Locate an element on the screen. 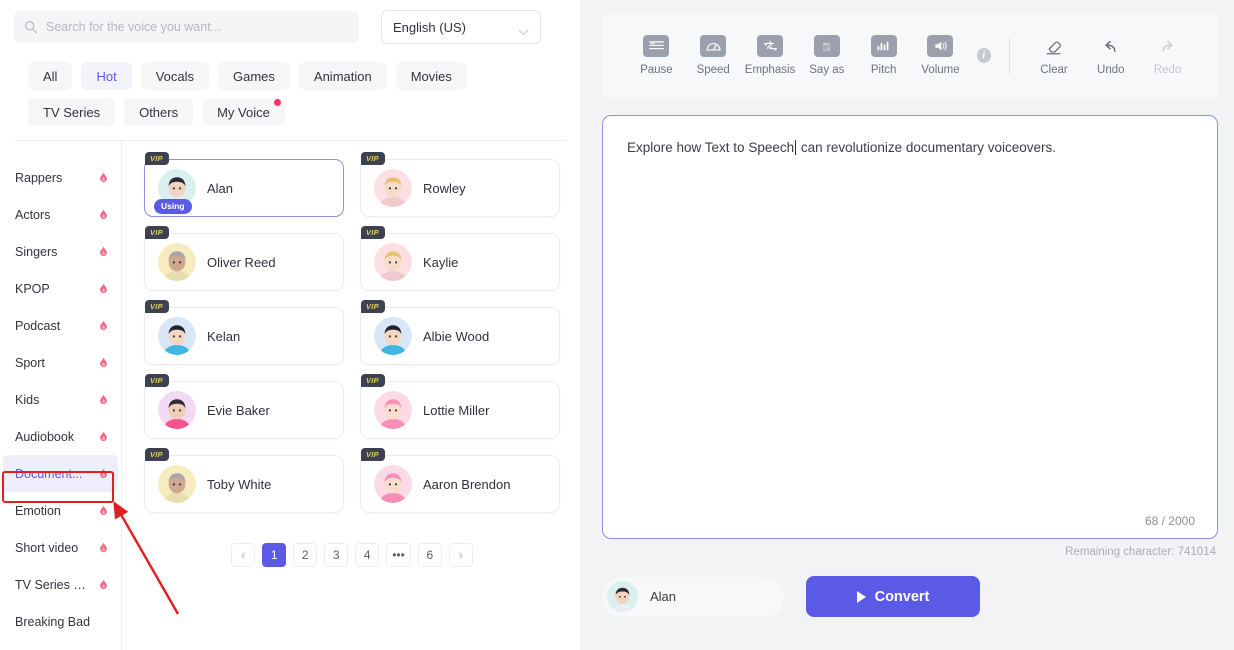 The height and width of the screenshot is (650, 1234). category-tab-hot: Hot is located at coordinates (106, 76).